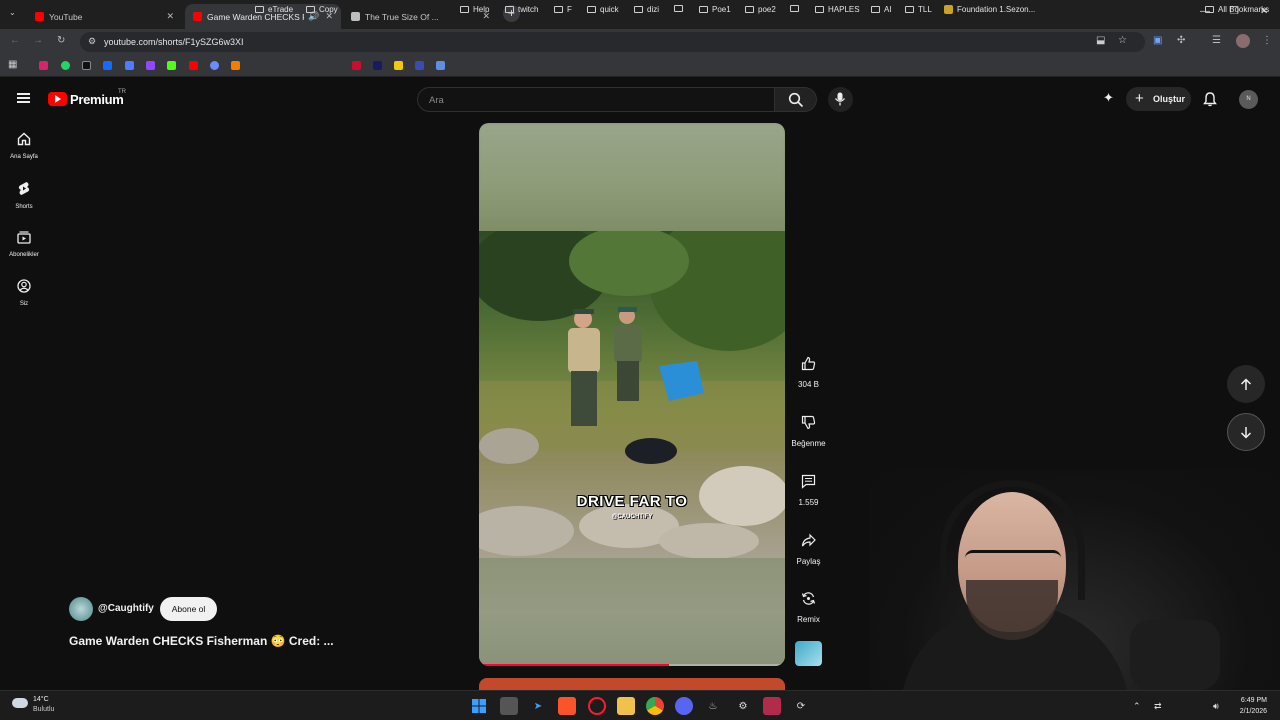 This screenshot has height=720, width=1280. I want to click on task-view-icon, so click(509, 706).